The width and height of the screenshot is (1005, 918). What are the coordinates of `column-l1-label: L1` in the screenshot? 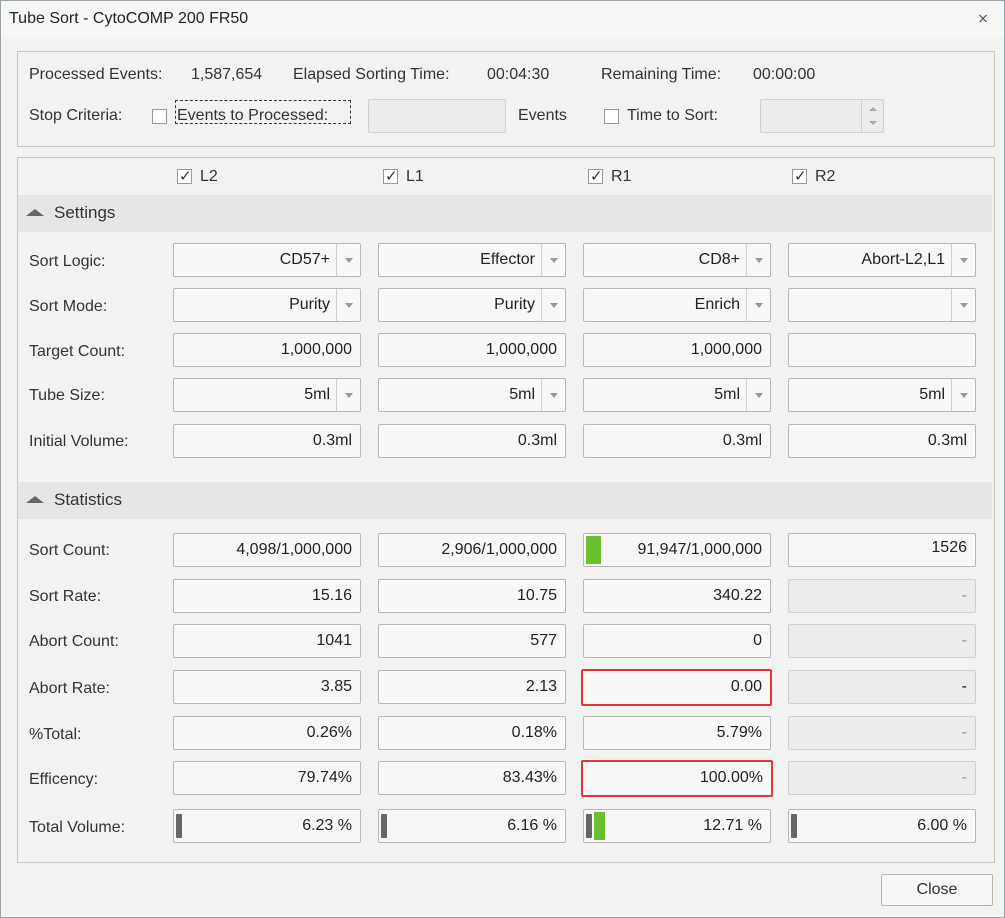 It's located at (415, 176).